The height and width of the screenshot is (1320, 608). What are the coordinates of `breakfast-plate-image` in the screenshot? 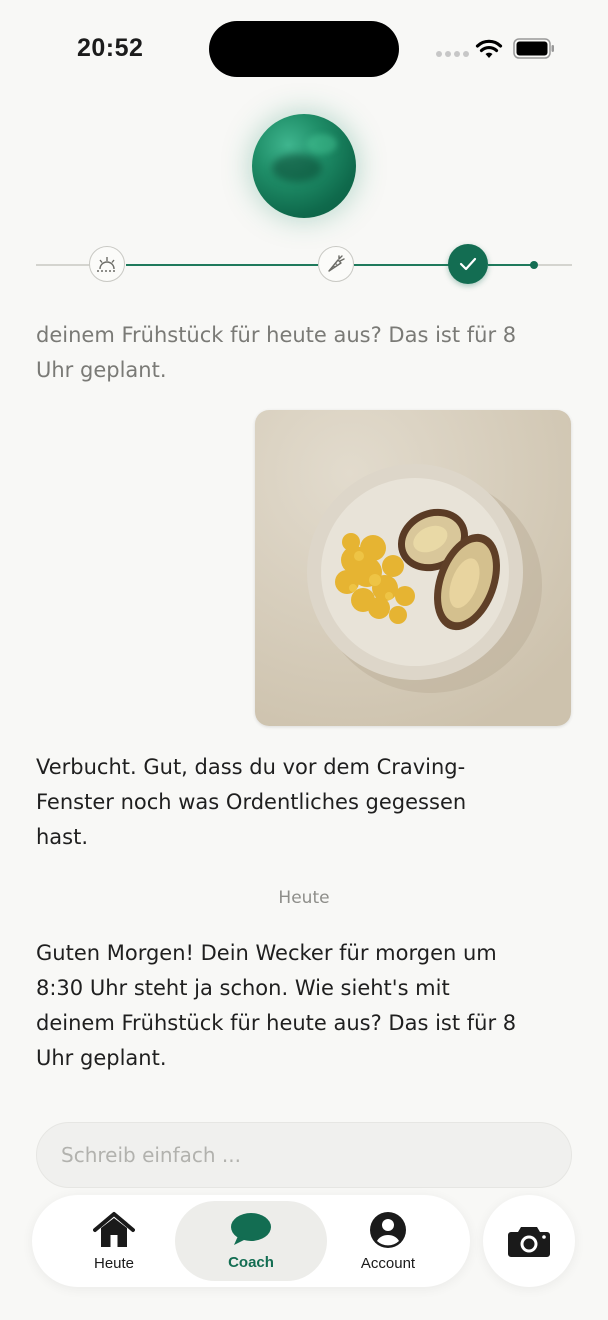 It's located at (413, 568).